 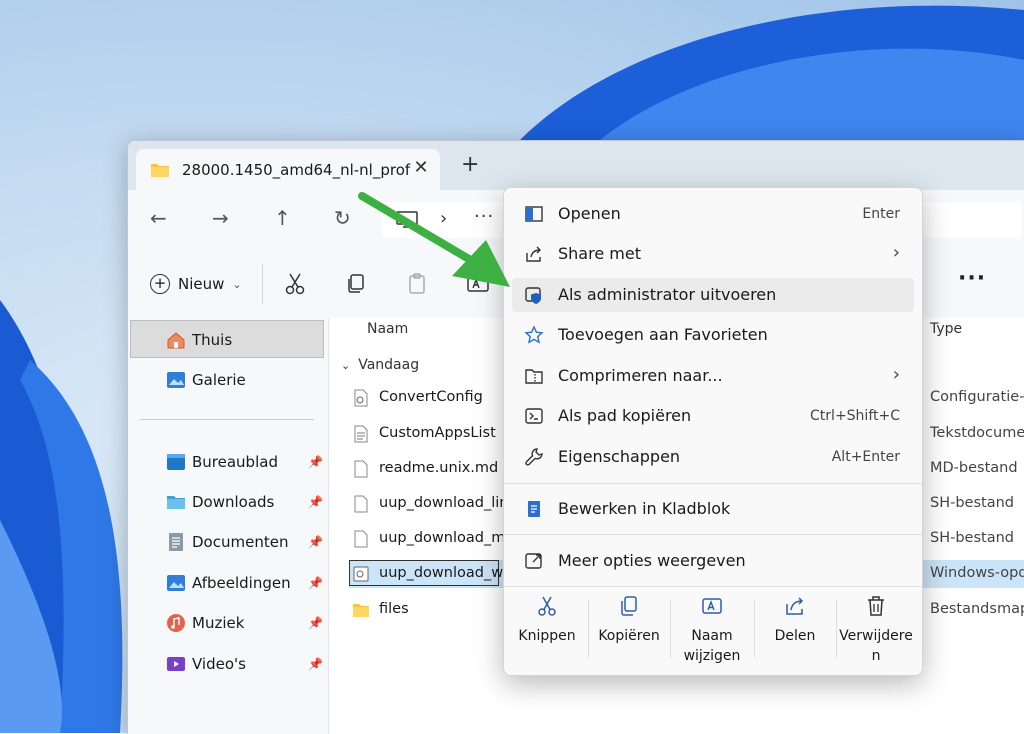 What do you see at coordinates (629, 636) in the screenshot?
I see `quick-action-label: Kopiëren` at bounding box center [629, 636].